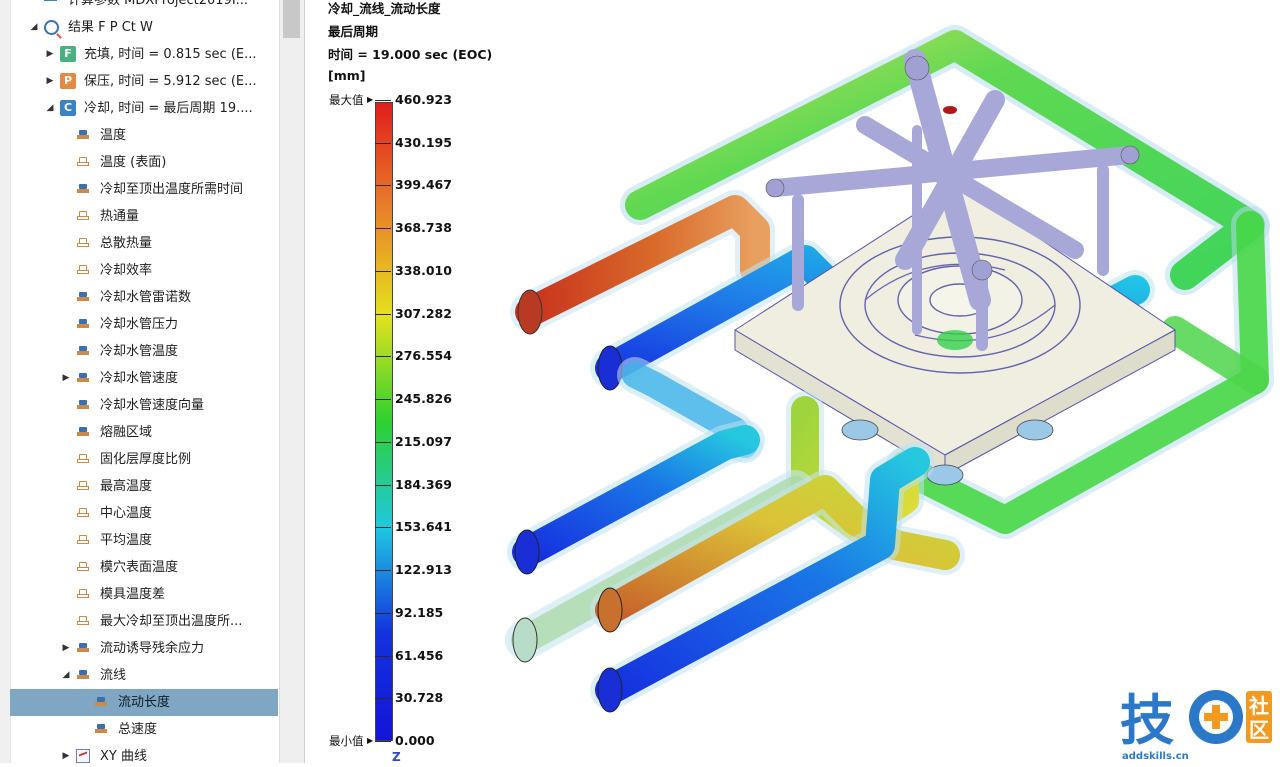  What do you see at coordinates (68, 54) in the screenshot?
I see `fill-icon: F` at bounding box center [68, 54].